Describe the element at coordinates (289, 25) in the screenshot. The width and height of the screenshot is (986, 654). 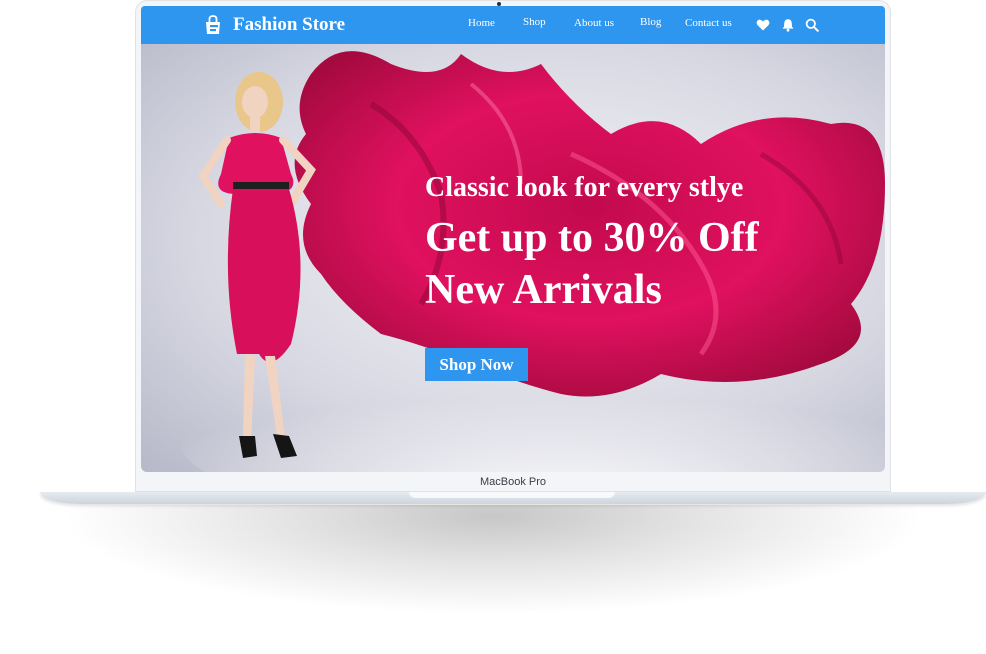
I see `brand-name: Fashion Store` at that location.